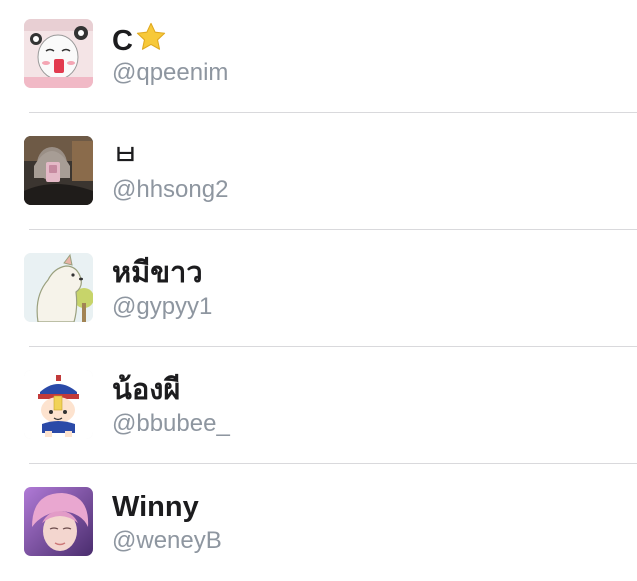 This screenshot has height=581, width=637. What do you see at coordinates (167, 540) in the screenshot?
I see `username-handle: @weneyB` at bounding box center [167, 540].